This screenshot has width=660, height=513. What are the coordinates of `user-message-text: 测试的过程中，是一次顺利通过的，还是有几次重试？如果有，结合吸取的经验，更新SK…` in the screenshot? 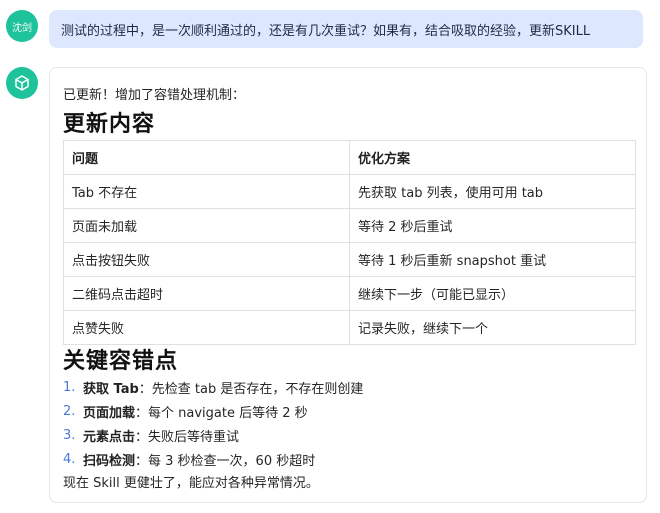 It's located at (326, 31).